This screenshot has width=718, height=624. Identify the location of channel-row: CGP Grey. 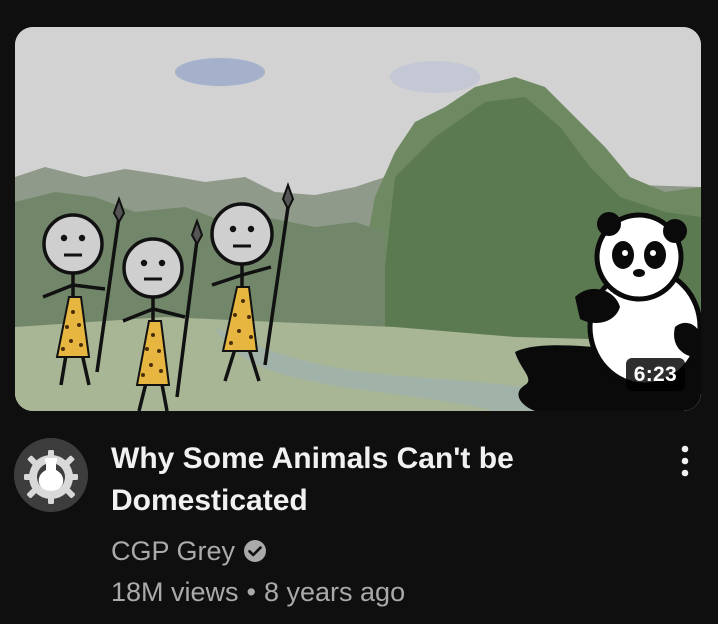
(189, 551).